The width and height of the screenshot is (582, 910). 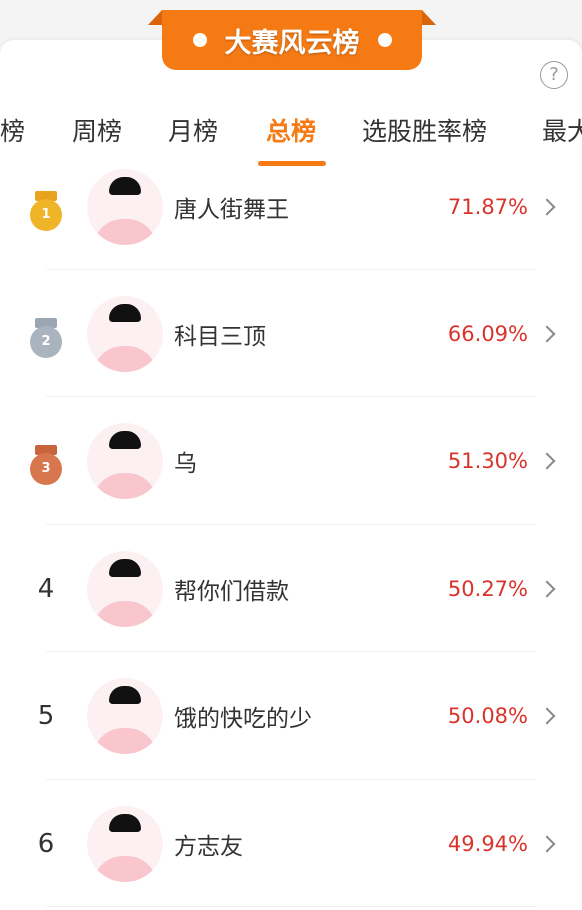 What do you see at coordinates (46, 843) in the screenshot?
I see `rank-number: 6` at bounding box center [46, 843].